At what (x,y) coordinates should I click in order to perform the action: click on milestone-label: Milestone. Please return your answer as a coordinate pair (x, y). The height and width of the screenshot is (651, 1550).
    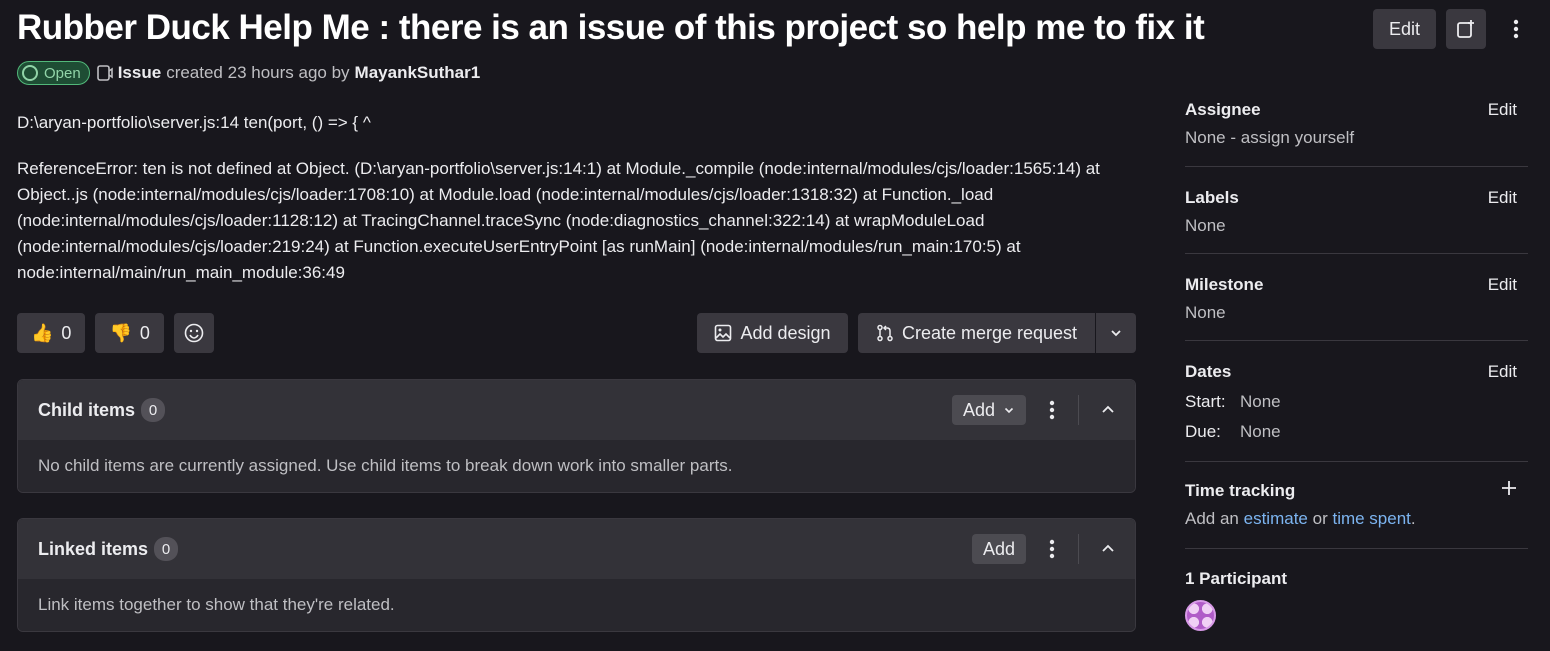
    Looking at the image, I should click on (1224, 284).